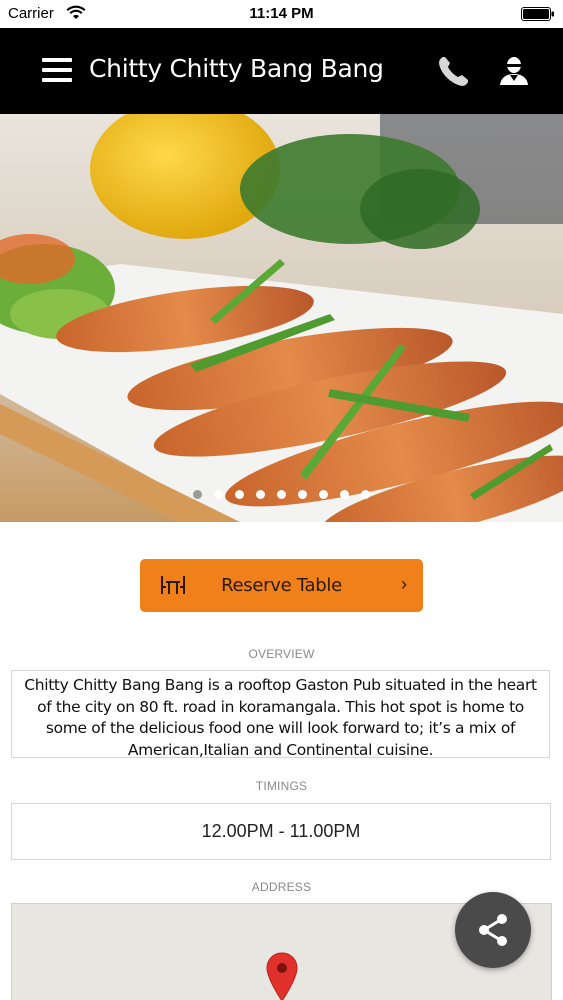 Image resolution: width=563 pixels, height=1000 pixels. I want to click on timings-value: 12.00PM - 11.00PM, so click(281, 831).